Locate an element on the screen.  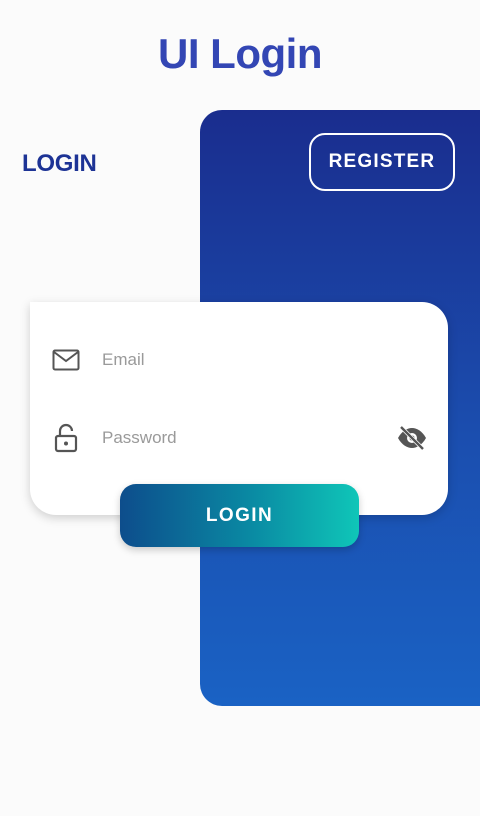
mail-icon is located at coordinates (66, 360).